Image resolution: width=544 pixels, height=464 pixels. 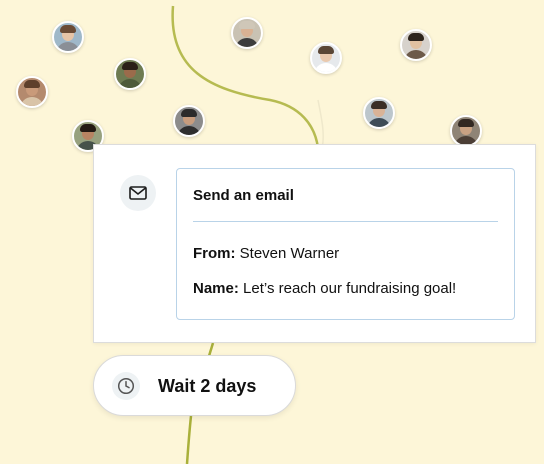 I want to click on mail-icon, so click(x=138, y=193).